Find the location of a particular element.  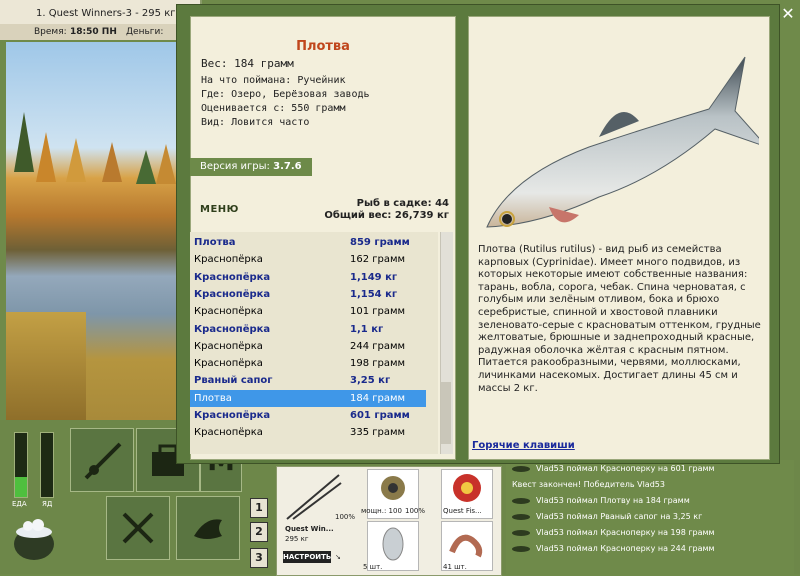

fish-catch-icon is located at coordinates (208, 528).